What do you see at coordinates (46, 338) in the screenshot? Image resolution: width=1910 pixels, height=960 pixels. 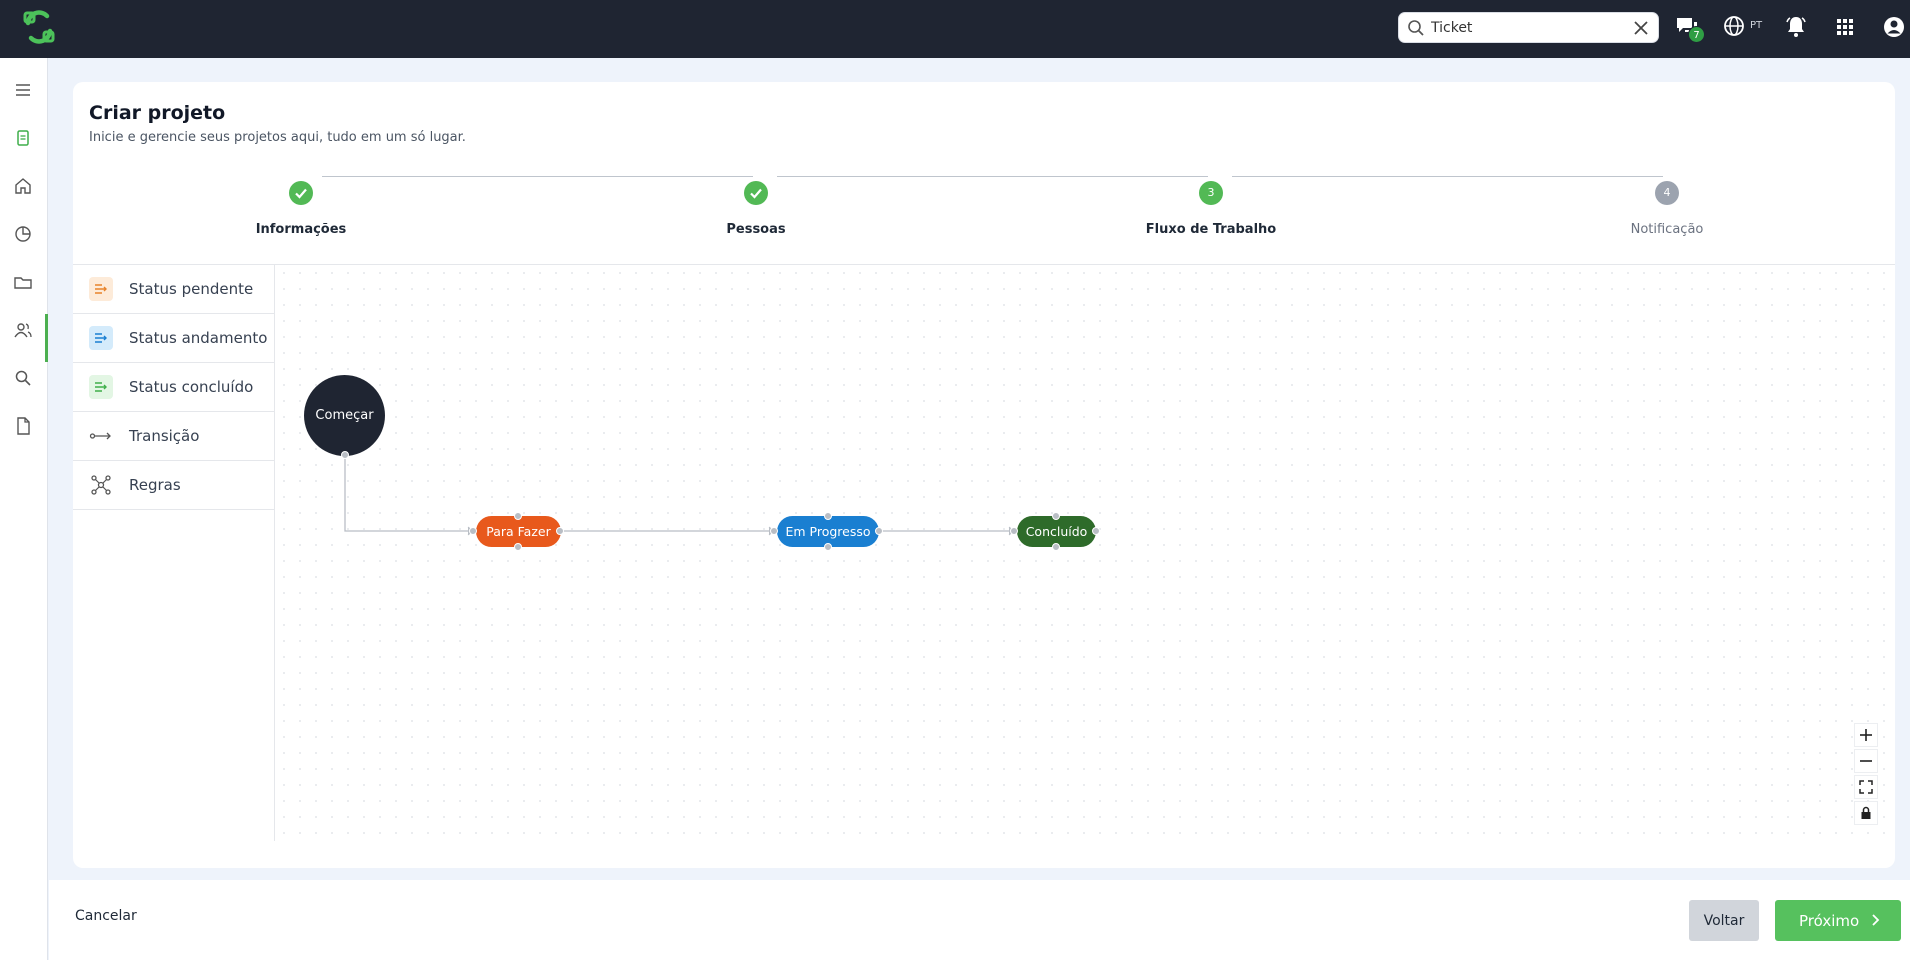 I see `active-nav-indicator` at bounding box center [46, 338].